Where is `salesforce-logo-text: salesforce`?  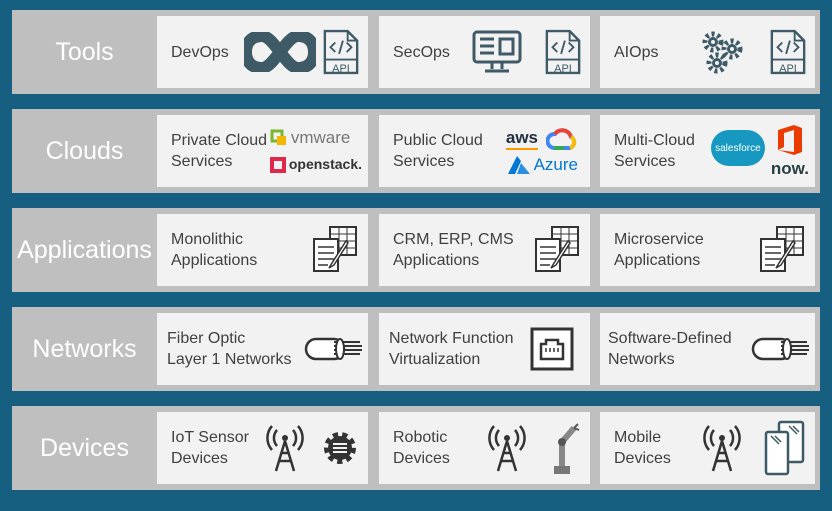
salesforce-logo-text: salesforce is located at coordinates (738, 148).